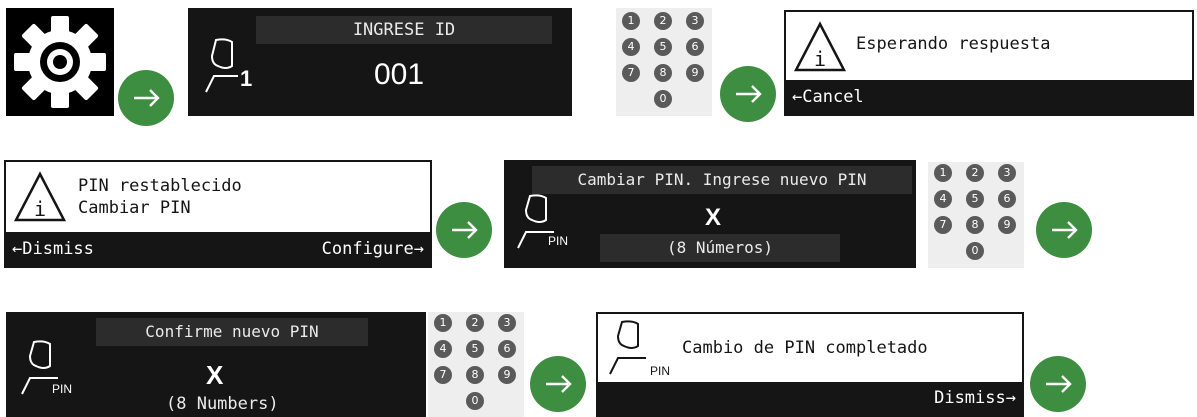  What do you see at coordinates (134, 208) in the screenshot?
I see `dialog-line-2: Cambiar PIN` at bounding box center [134, 208].